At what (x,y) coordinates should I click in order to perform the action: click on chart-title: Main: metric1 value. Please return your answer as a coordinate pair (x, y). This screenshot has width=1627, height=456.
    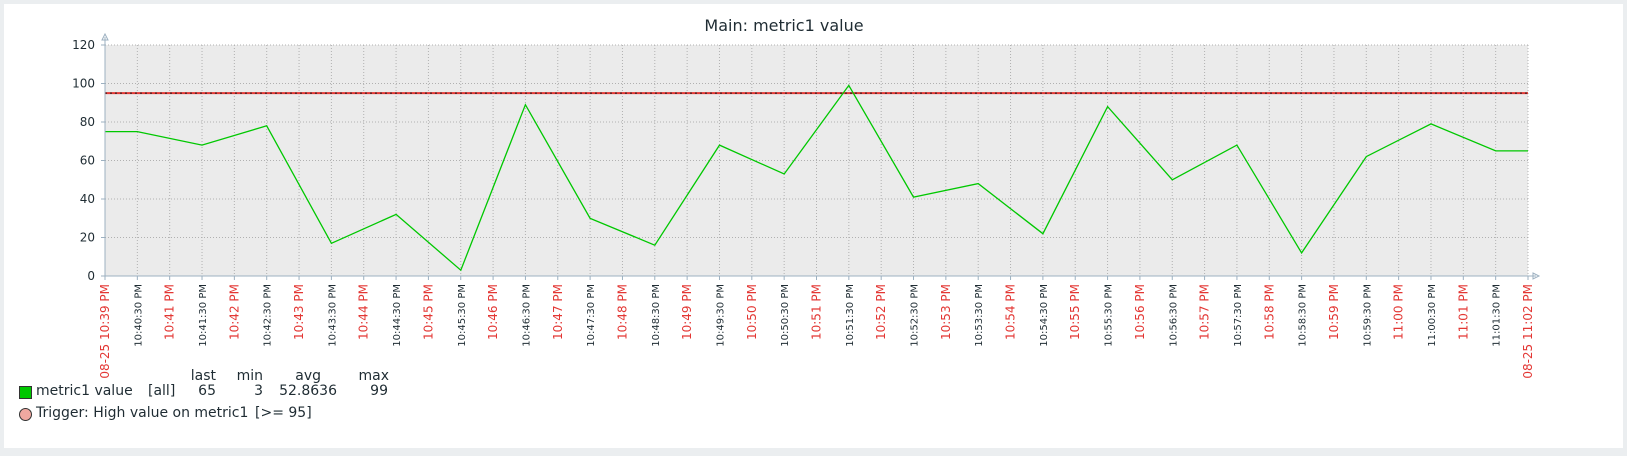
    Looking at the image, I should click on (783, 25).